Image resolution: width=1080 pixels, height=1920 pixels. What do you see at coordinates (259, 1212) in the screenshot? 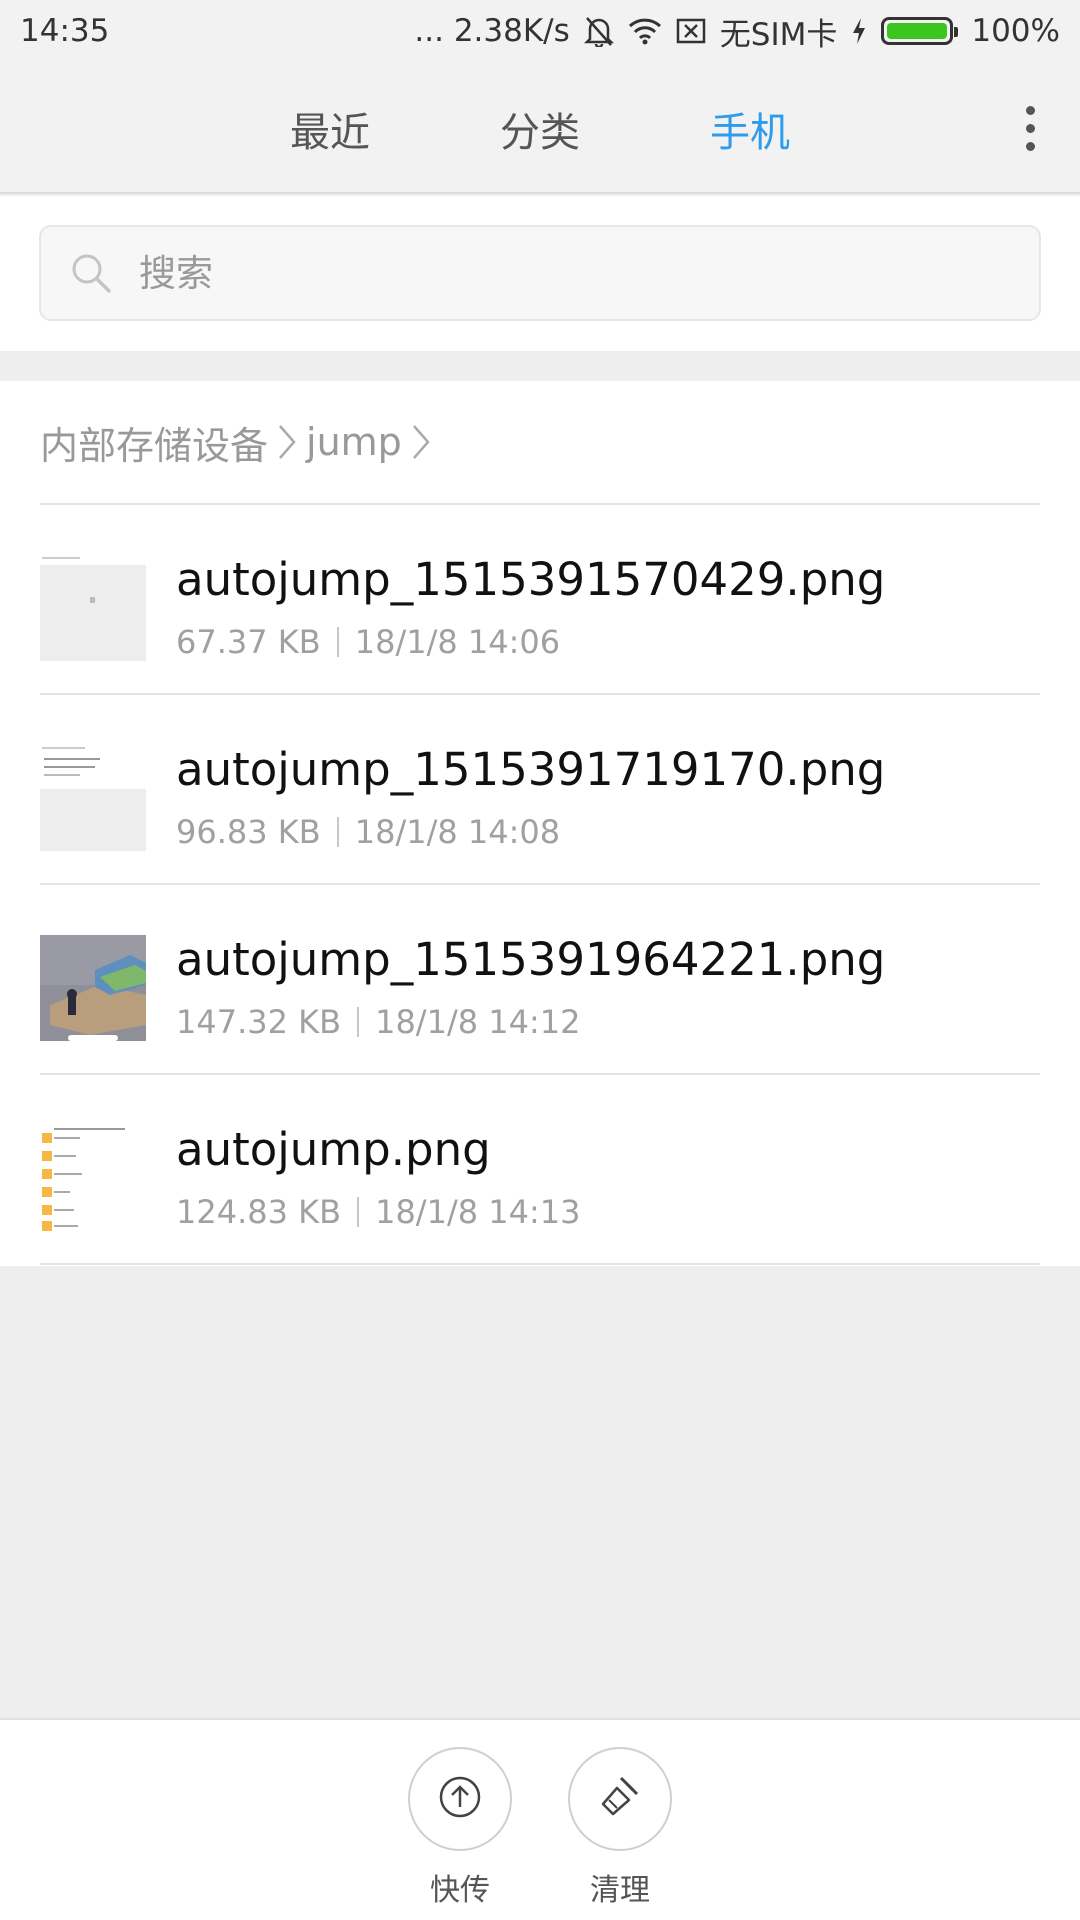
I see `file-size: 124.83 KB` at bounding box center [259, 1212].